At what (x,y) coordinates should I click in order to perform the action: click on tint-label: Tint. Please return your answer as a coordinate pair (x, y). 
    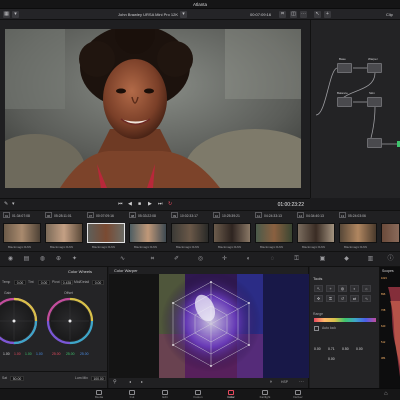
    Looking at the image, I should click on (31, 282).